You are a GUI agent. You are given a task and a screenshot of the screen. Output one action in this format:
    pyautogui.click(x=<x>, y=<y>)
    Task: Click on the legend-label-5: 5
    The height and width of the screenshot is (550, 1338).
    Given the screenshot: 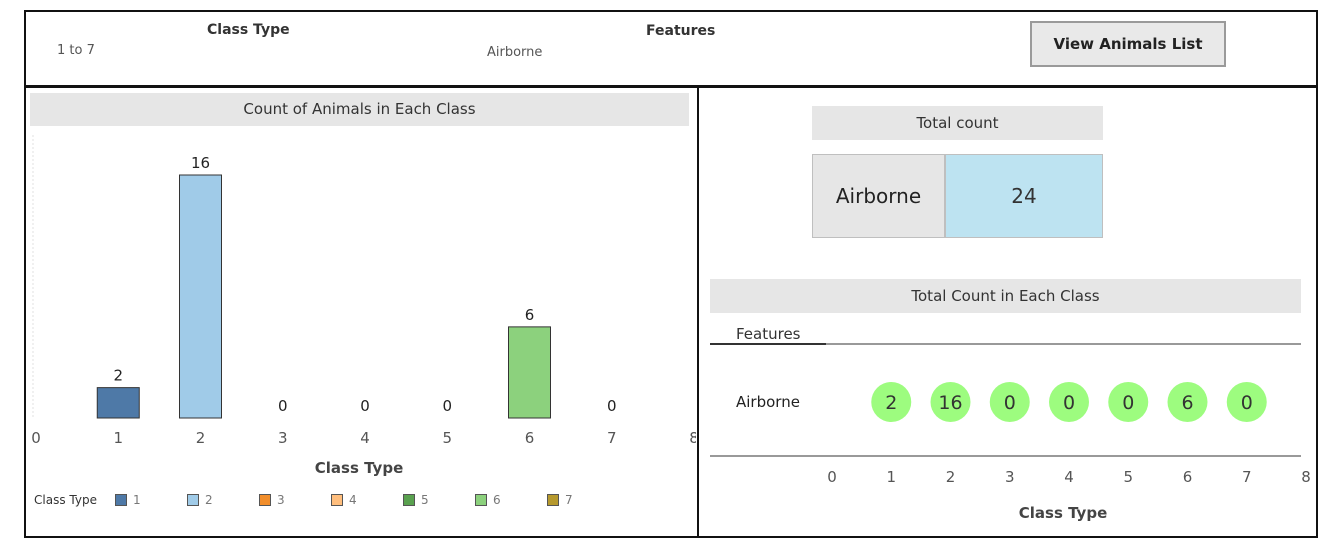 What is the action you would take?
    pyautogui.click(x=424, y=500)
    